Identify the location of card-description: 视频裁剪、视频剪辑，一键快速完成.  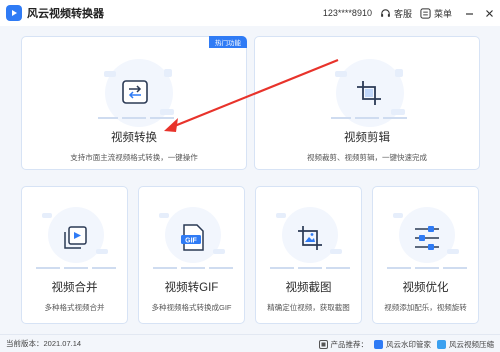
(367, 157).